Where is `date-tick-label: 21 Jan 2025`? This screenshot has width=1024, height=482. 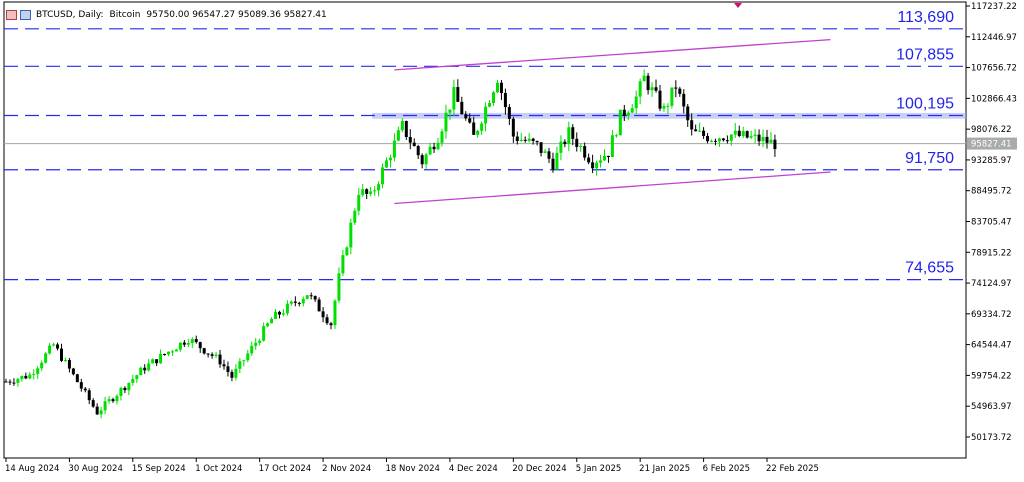
date-tick-label: 21 Jan 2025 is located at coordinates (664, 469).